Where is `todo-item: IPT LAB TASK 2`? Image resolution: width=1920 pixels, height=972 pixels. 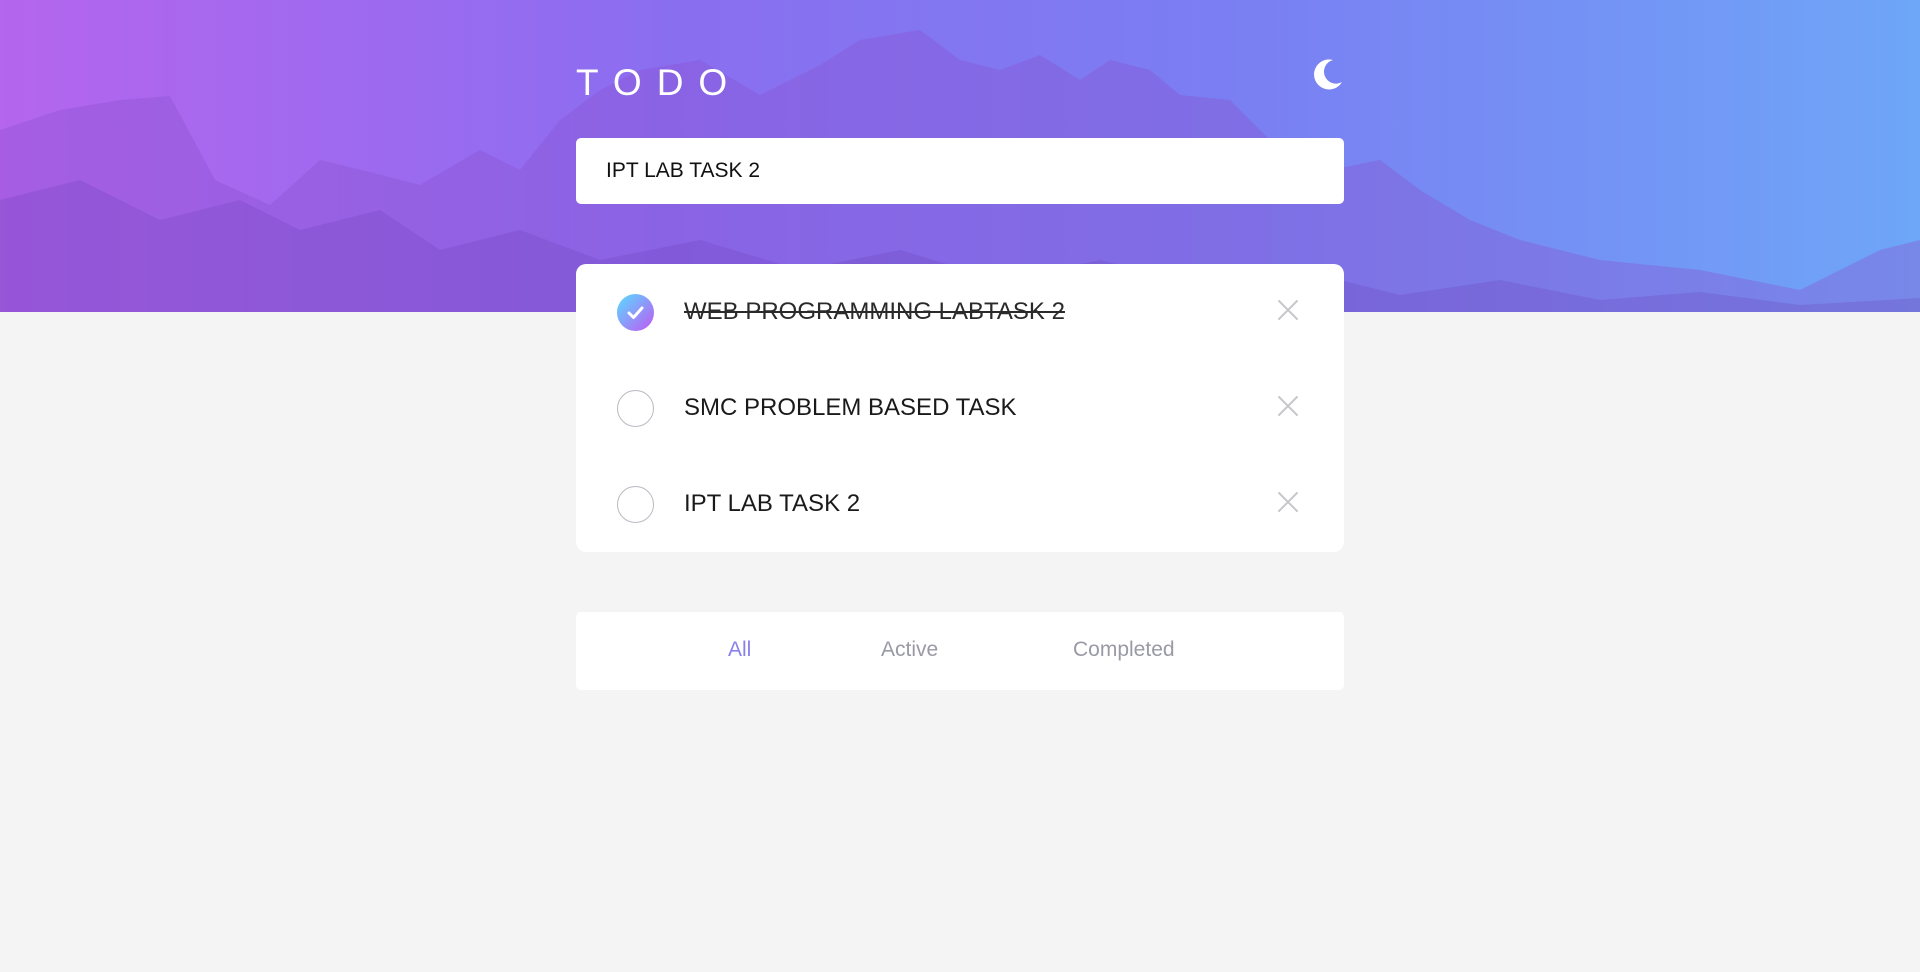
todo-item: IPT LAB TASK 2 is located at coordinates (960, 504).